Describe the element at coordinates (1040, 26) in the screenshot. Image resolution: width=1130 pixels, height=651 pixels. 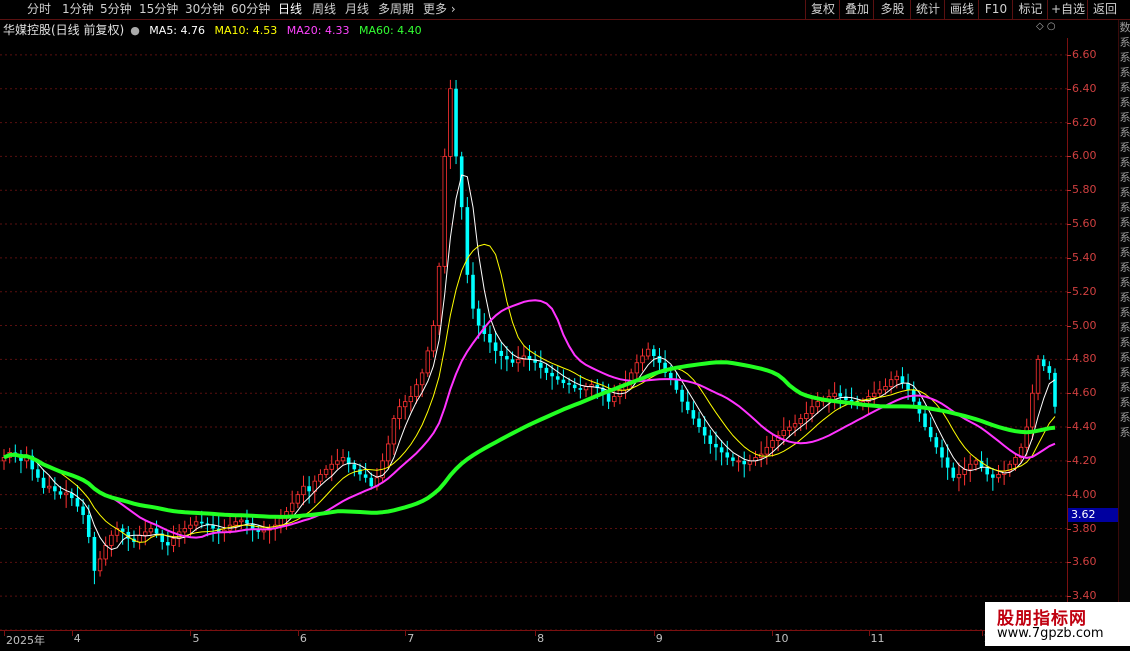
I see `diamond-icon: ◇` at that location.